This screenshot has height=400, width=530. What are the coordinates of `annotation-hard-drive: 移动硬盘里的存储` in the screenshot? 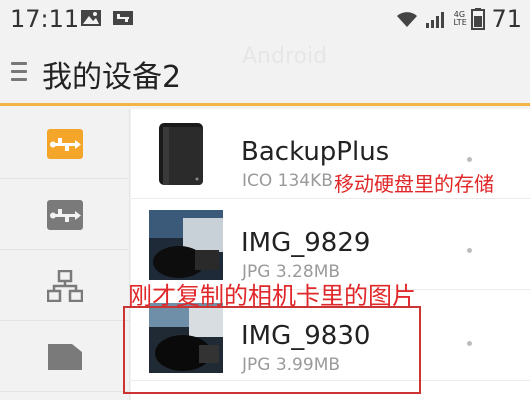 It's located at (414, 184).